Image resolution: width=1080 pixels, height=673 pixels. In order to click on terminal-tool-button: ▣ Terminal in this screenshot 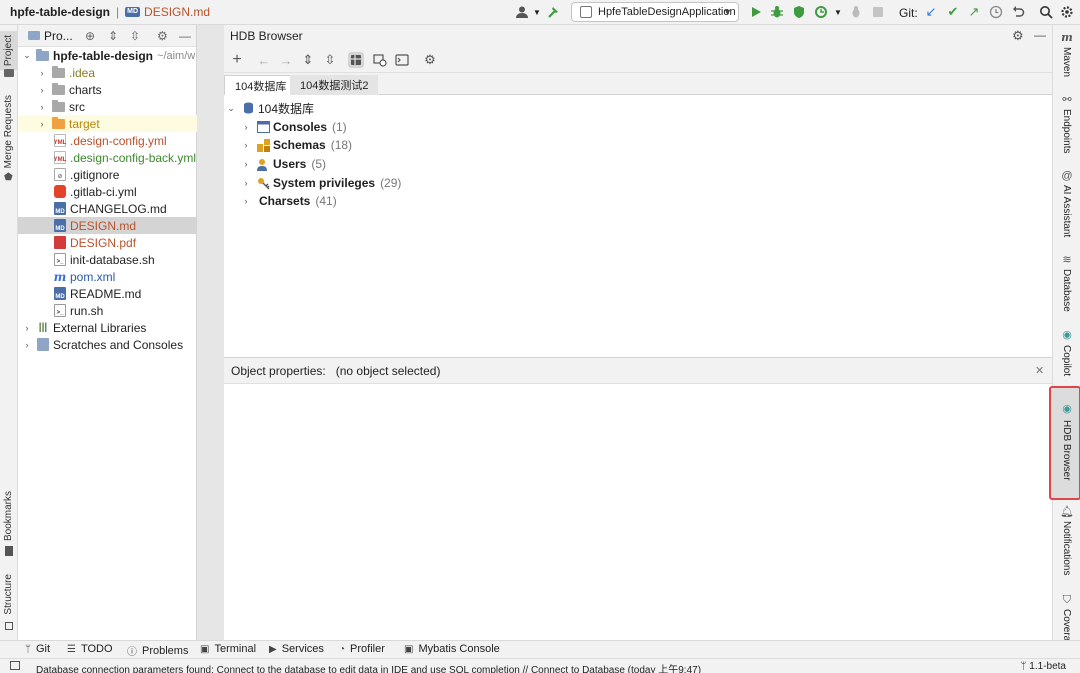, I will do `click(228, 649)`.